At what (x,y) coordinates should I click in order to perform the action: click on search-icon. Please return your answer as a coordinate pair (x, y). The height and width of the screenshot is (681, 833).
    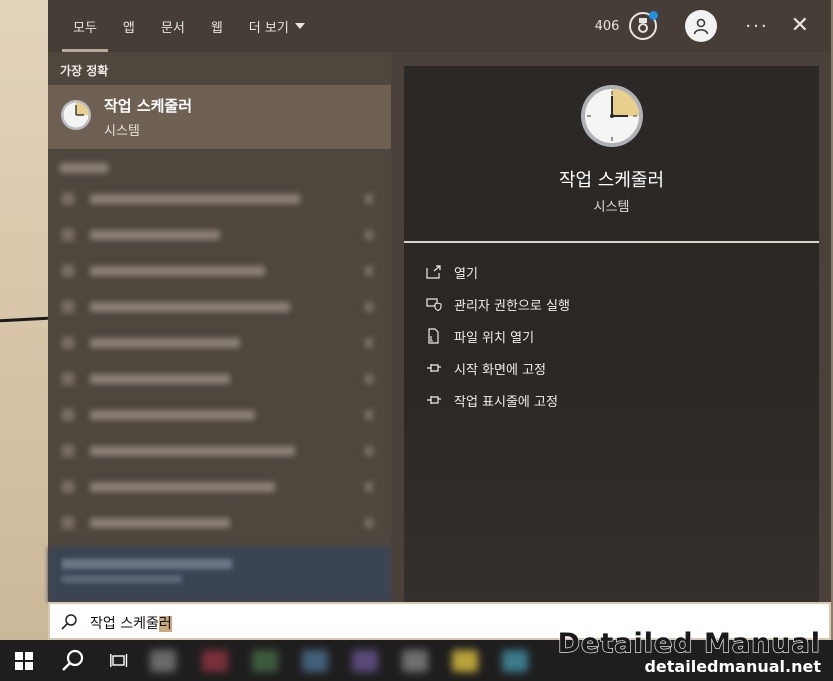
    Looking at the image, I should click on (69, 624).